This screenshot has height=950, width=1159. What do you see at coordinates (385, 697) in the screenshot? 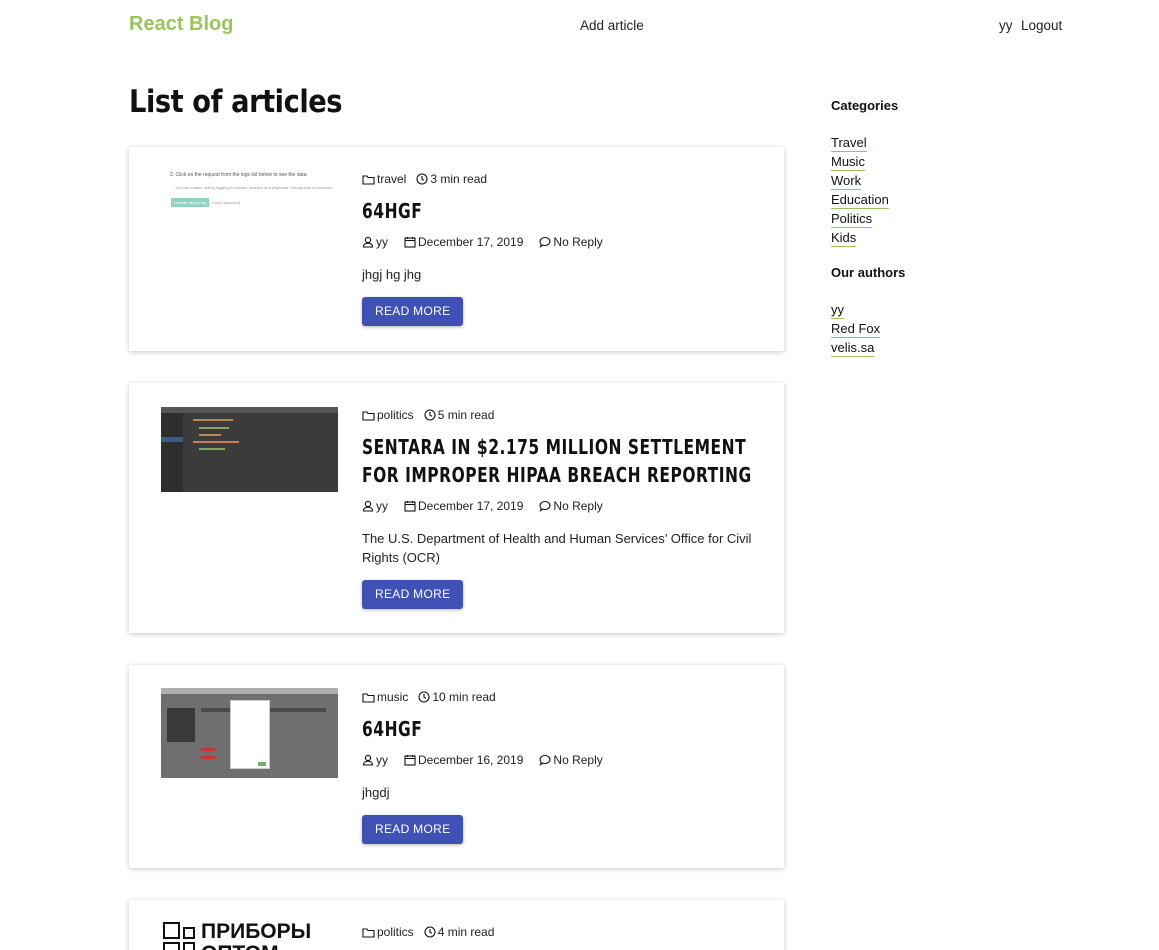
I see `article-category: music` at bounding box center [385, 697].